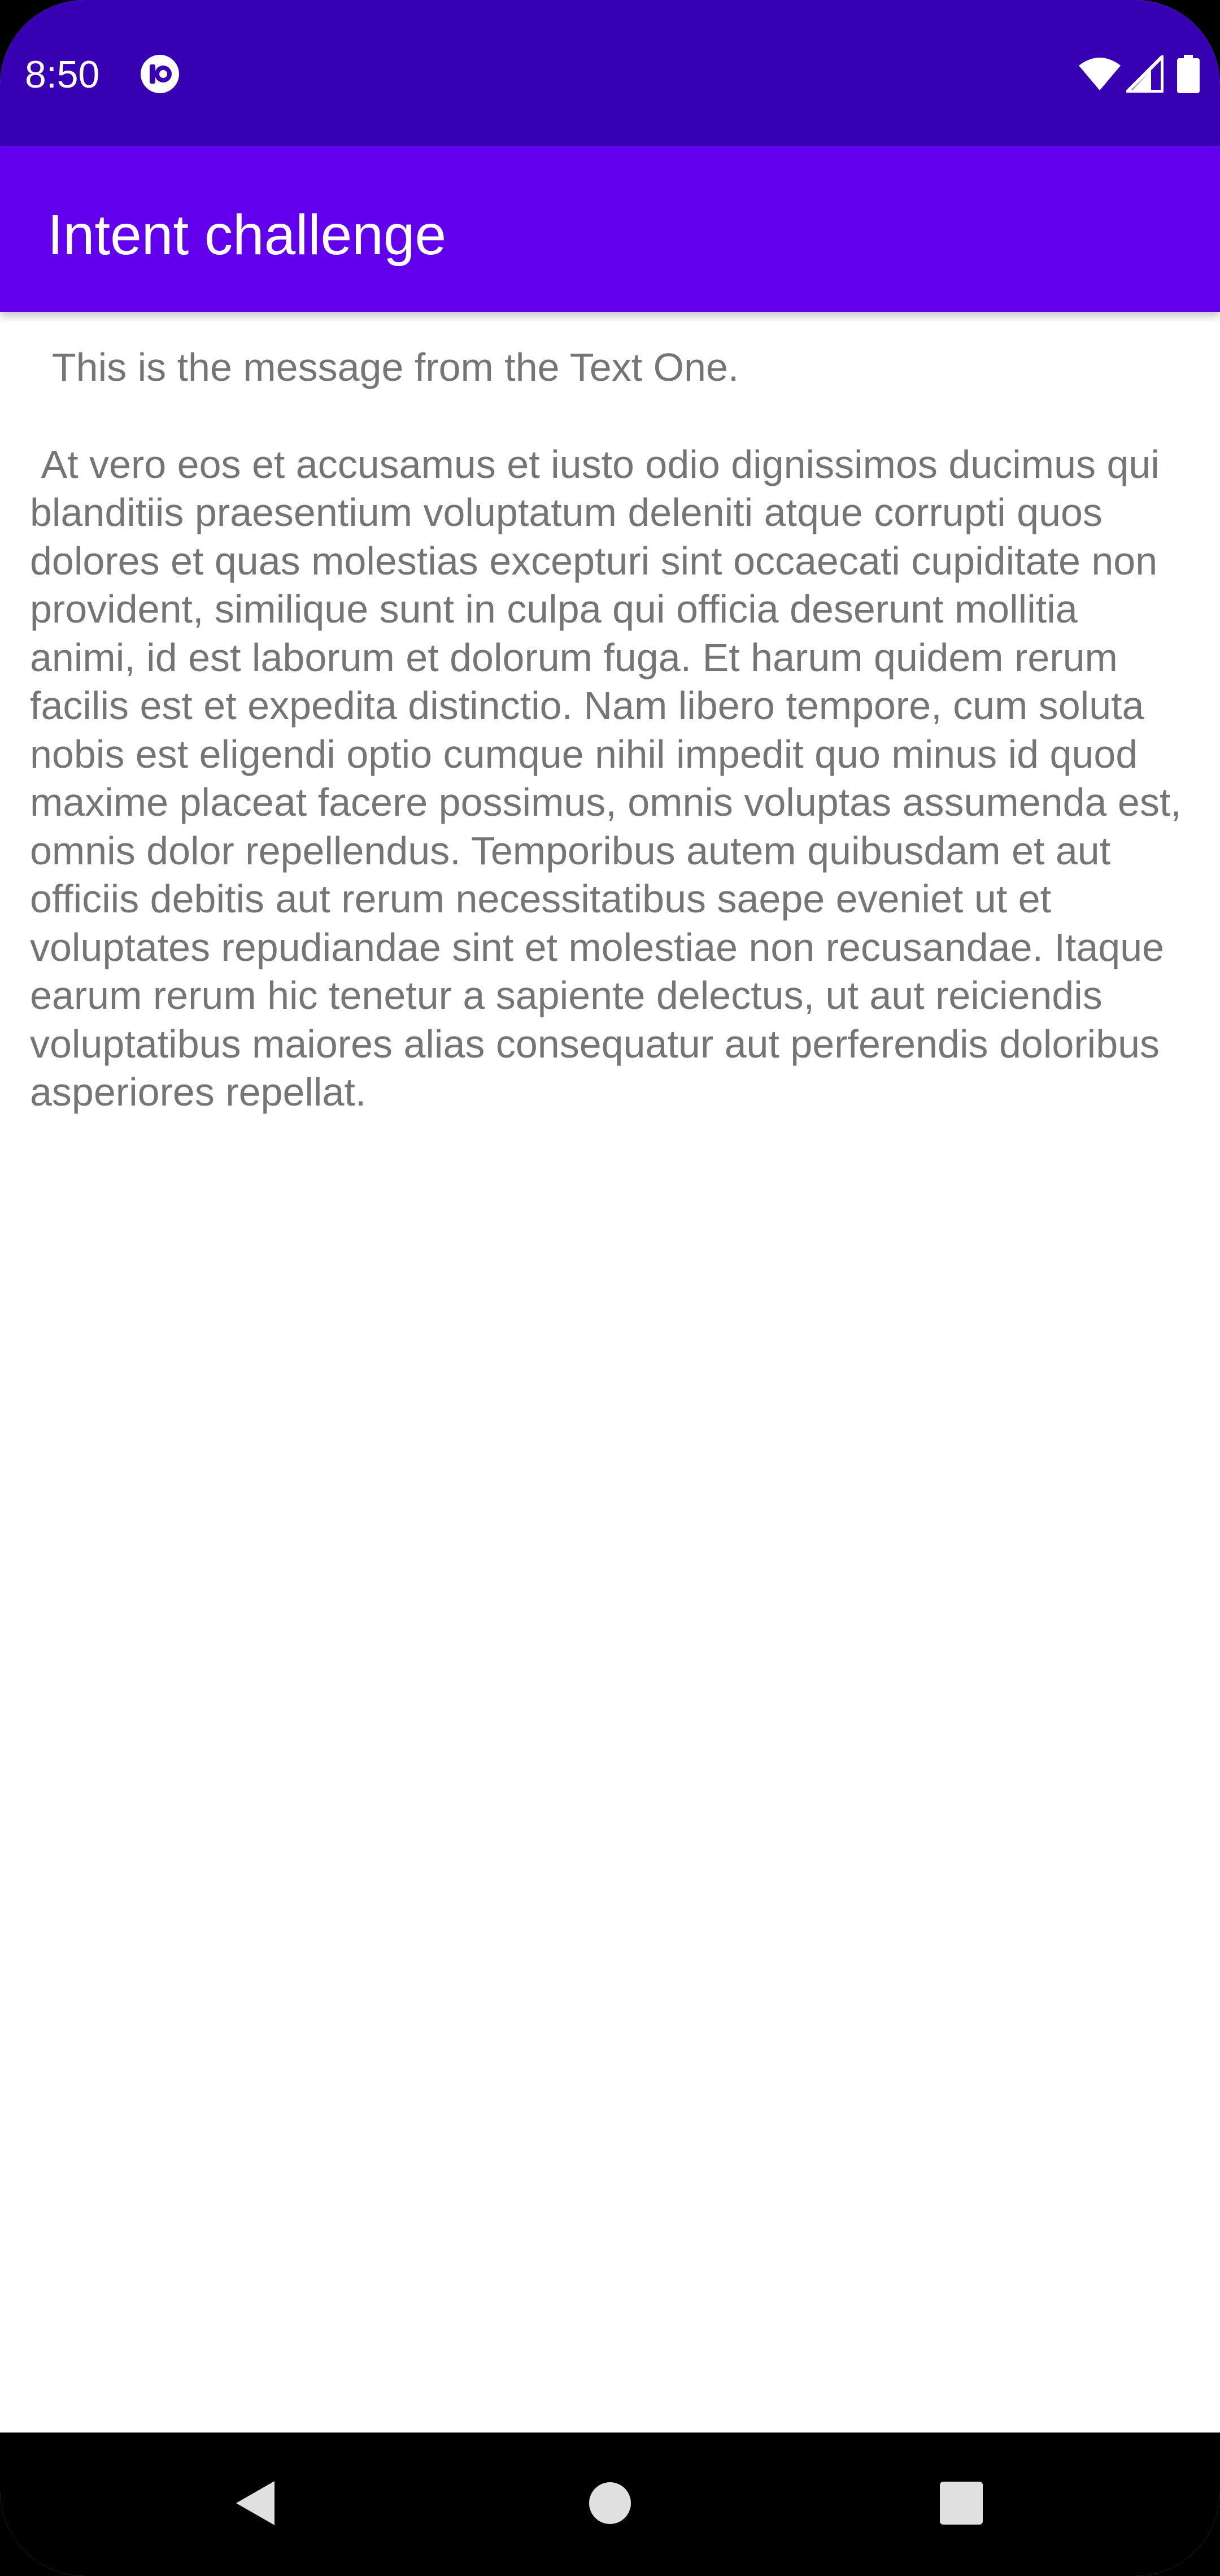 Image resolution: width=1220 pixels, height=2576 pixels. Describe the element at coordinates (1188, 74) in the screenshot. I see `battery-icon` at that location.